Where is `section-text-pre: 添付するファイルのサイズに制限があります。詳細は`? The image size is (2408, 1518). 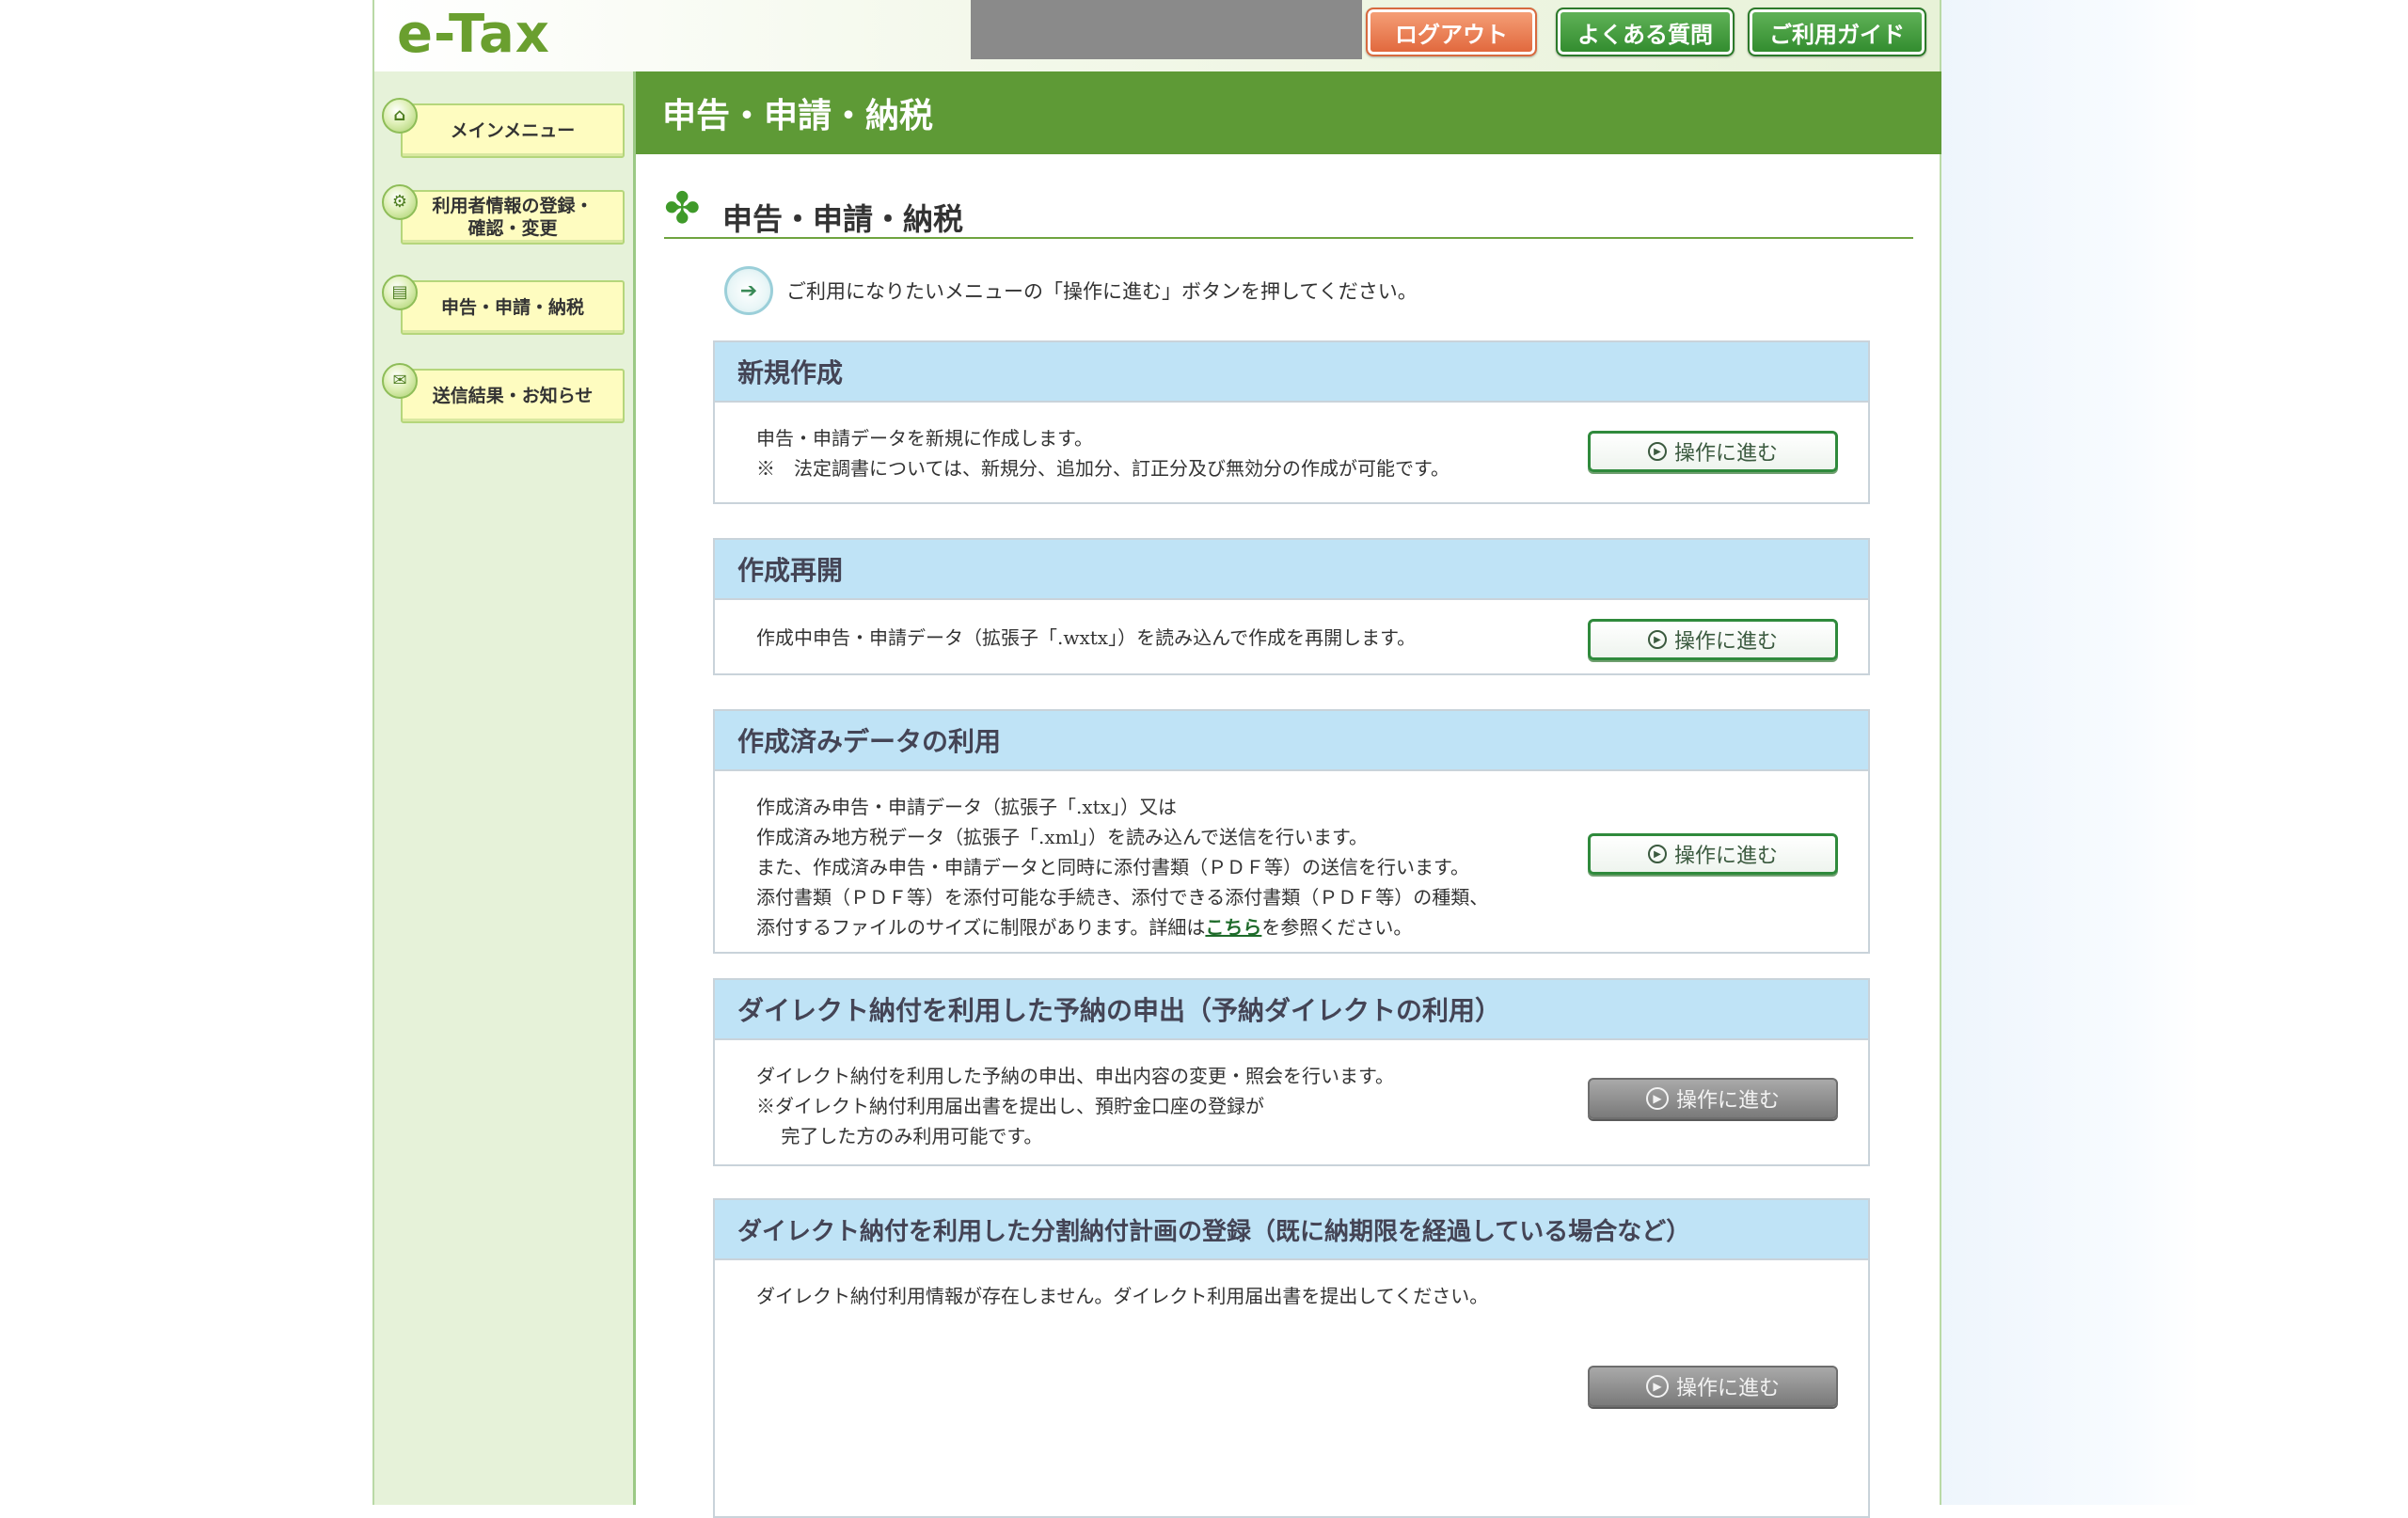
section-text-pre: 添付するファイルのサイズに制限があります。詳細は is located at coordinates (981, 928).